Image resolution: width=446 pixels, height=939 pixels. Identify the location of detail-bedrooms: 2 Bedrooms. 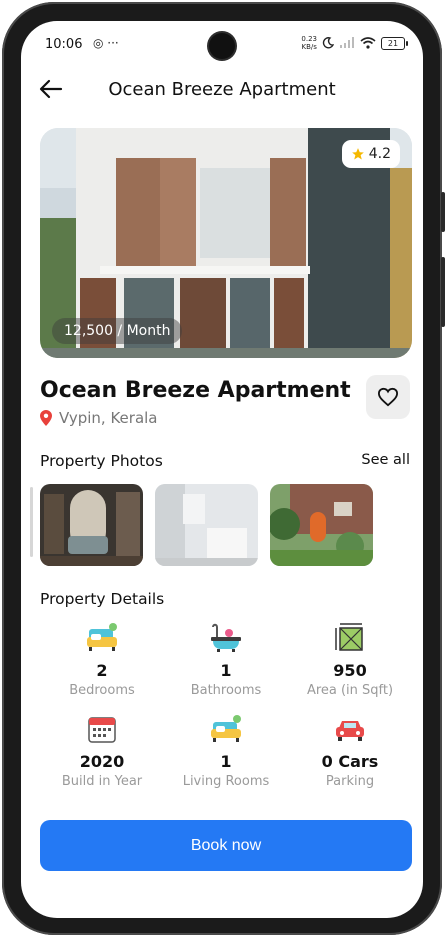
(102, 659).